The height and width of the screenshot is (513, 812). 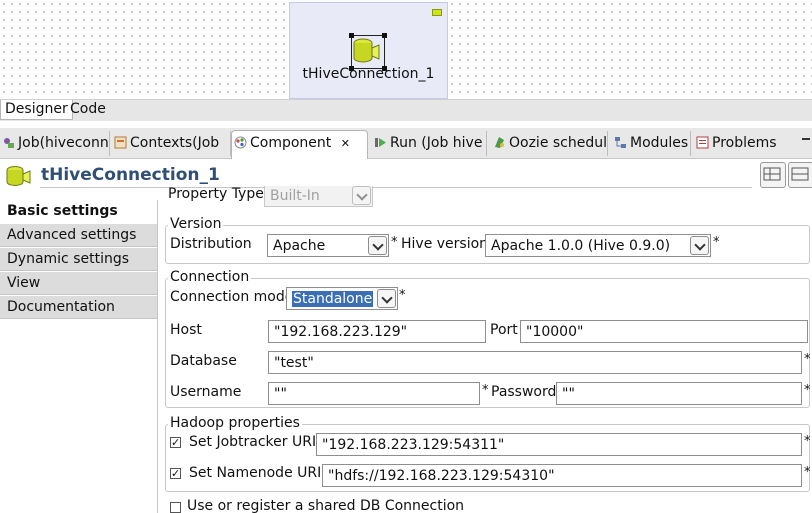 What do you see at coordinates (326, 505) in the screenshot?
I see `shared-db-label: Use or register a shared DB Connection` at bounding box center [326, 505].